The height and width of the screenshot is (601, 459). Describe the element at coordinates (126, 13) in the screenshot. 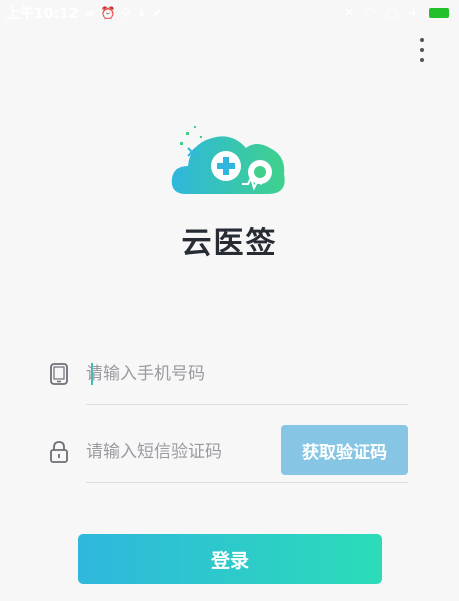

I see `usb-icon: ⚲` at that location.